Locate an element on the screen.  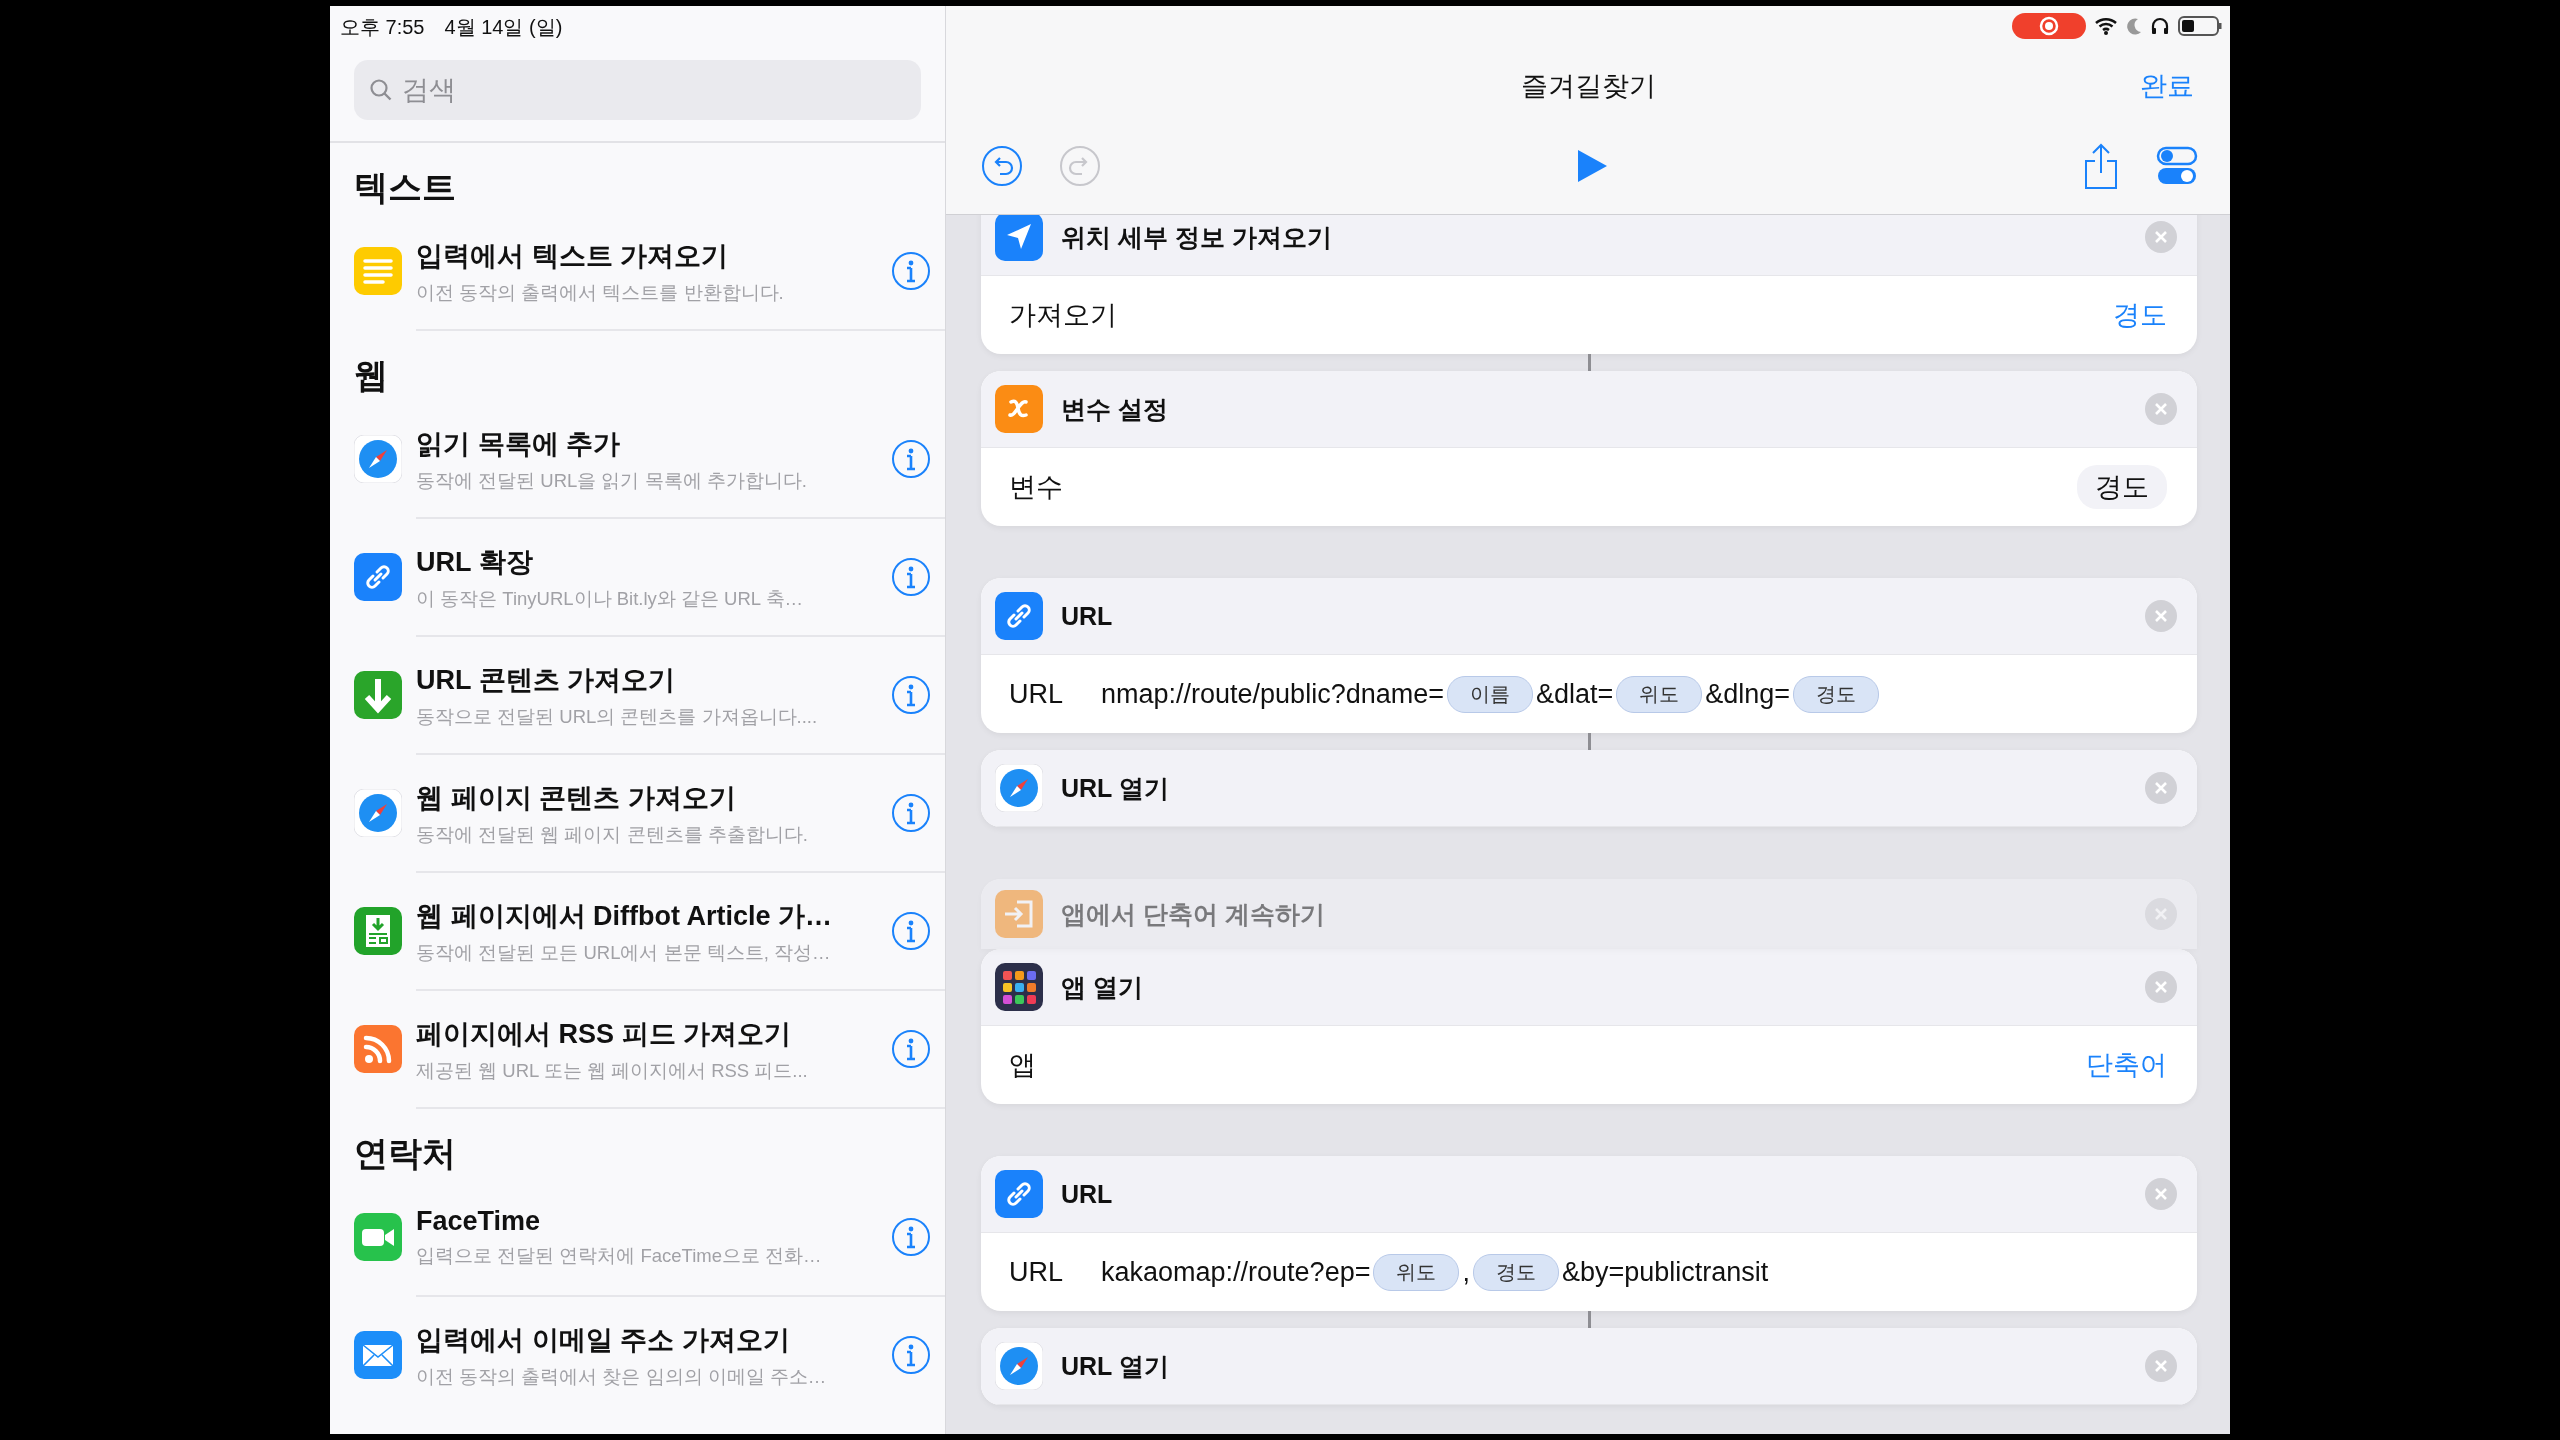
action-title: 앱 열기 is located at coordinates (1102, 987).